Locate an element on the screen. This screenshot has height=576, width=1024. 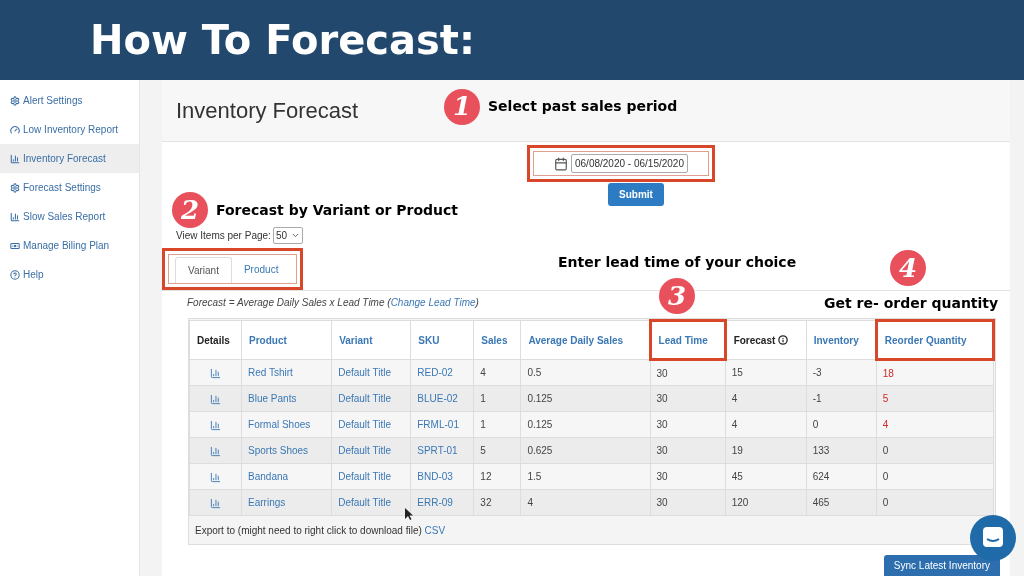
table-cell: 19 is located at coordinates (766, 450).